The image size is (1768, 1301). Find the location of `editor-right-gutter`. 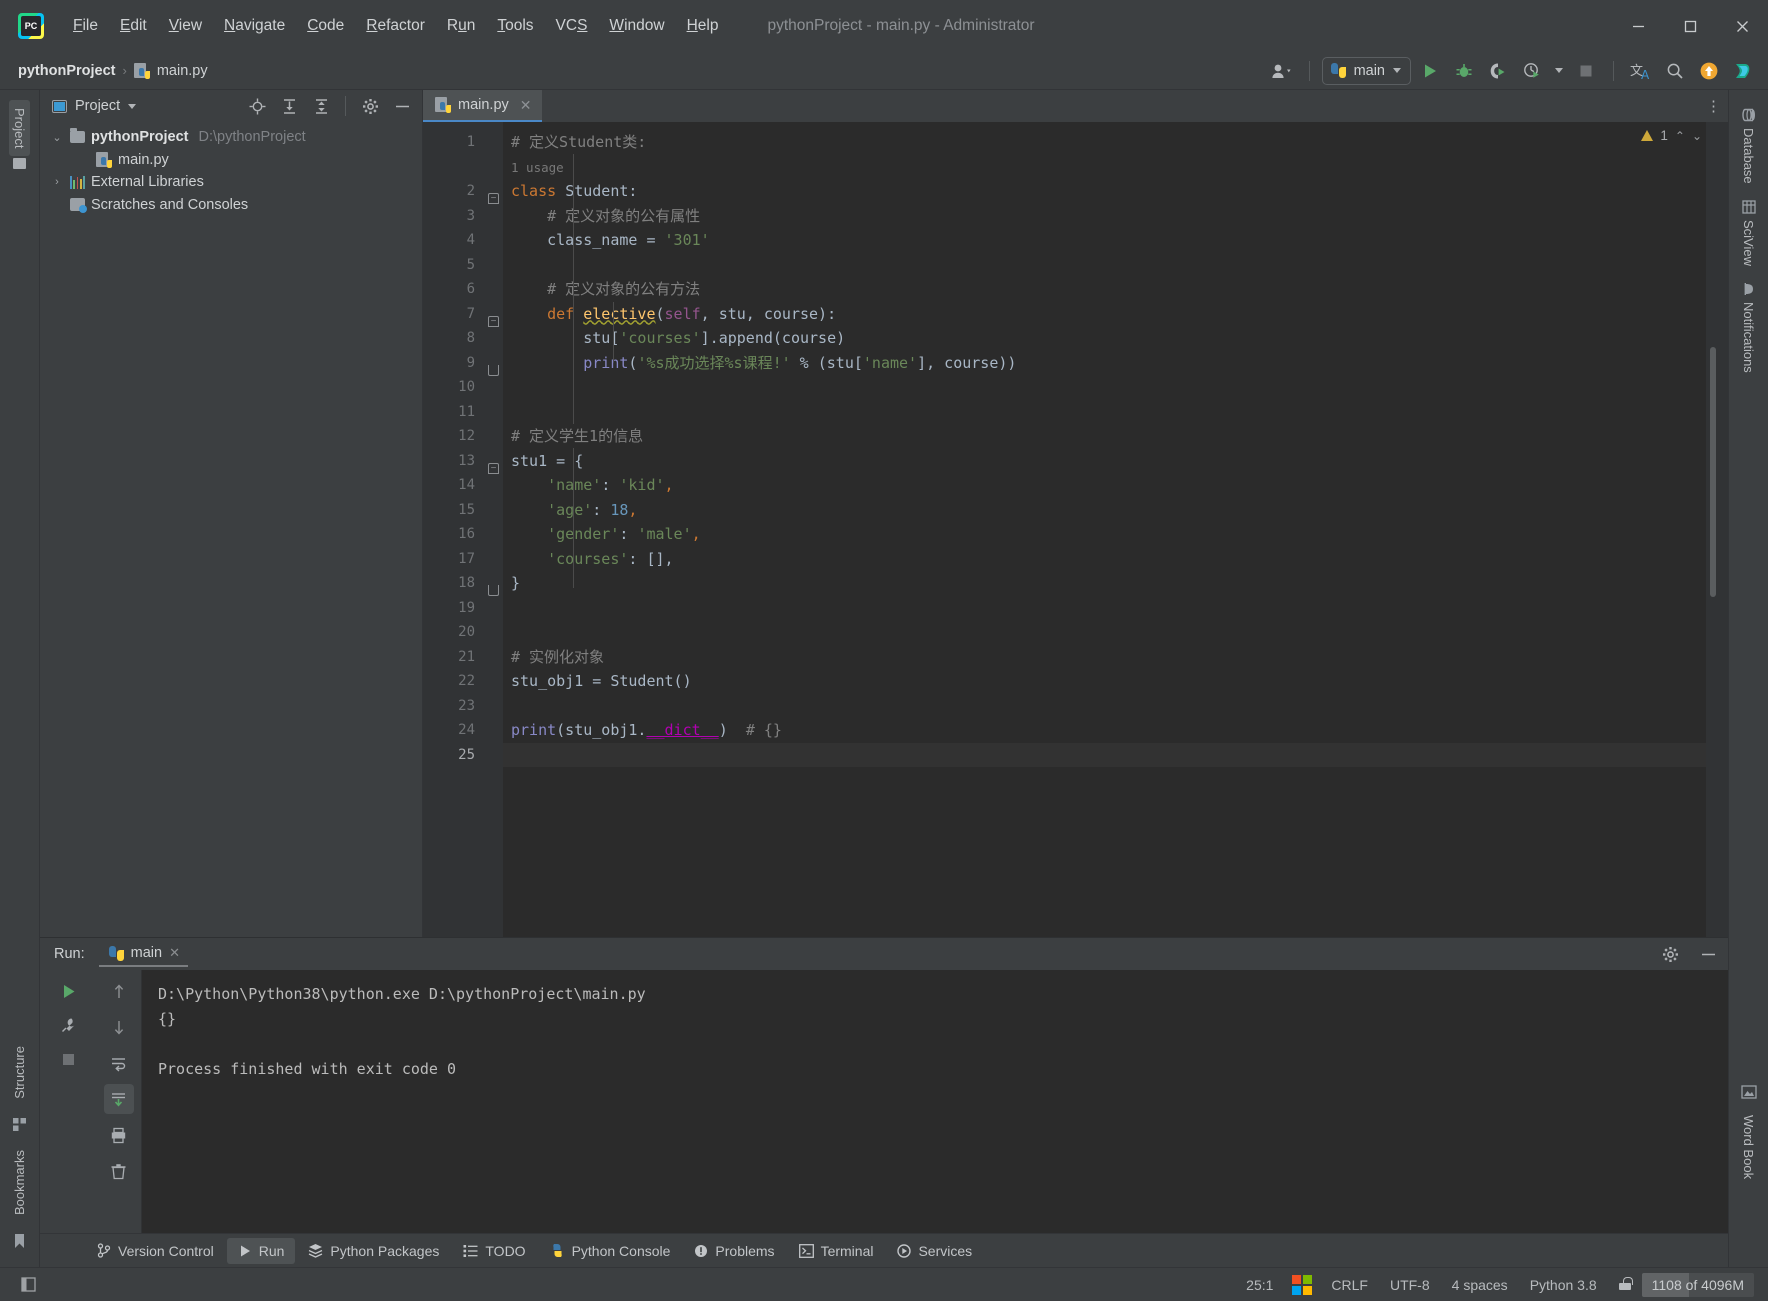

editor-right-gutter is located at coordinates (1717, 529).